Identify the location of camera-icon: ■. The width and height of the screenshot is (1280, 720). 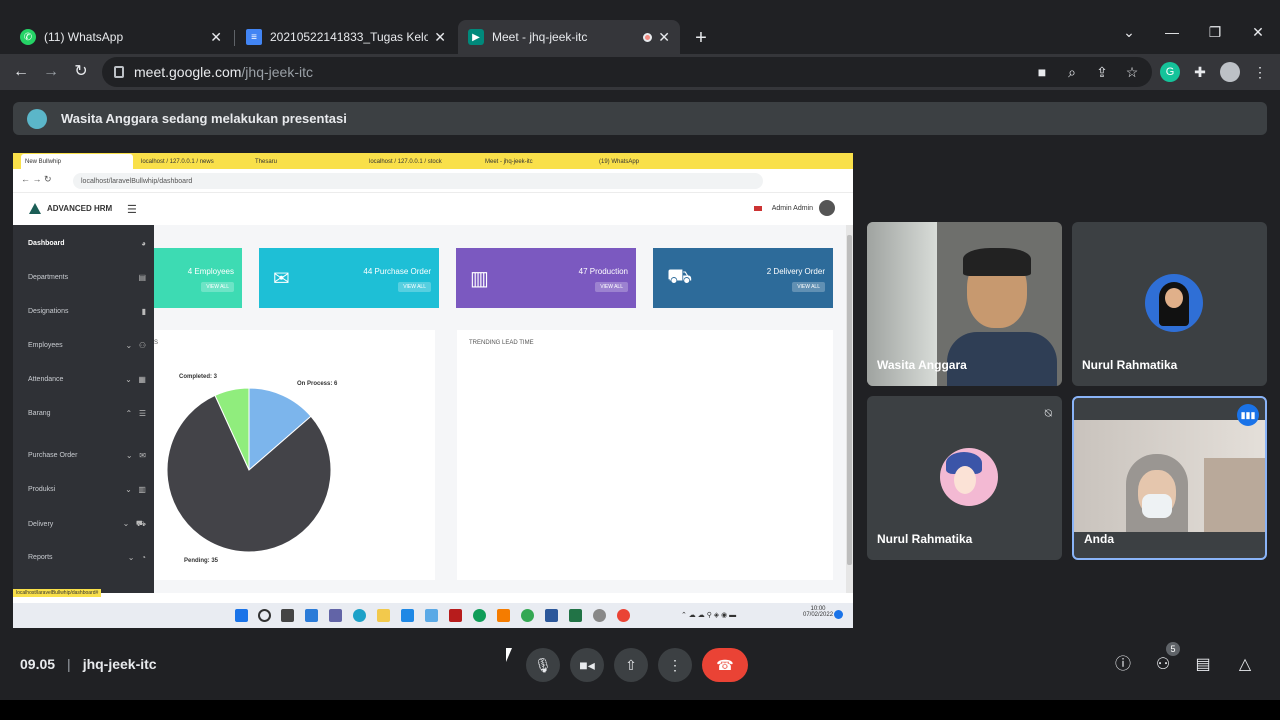
(1042, 72).